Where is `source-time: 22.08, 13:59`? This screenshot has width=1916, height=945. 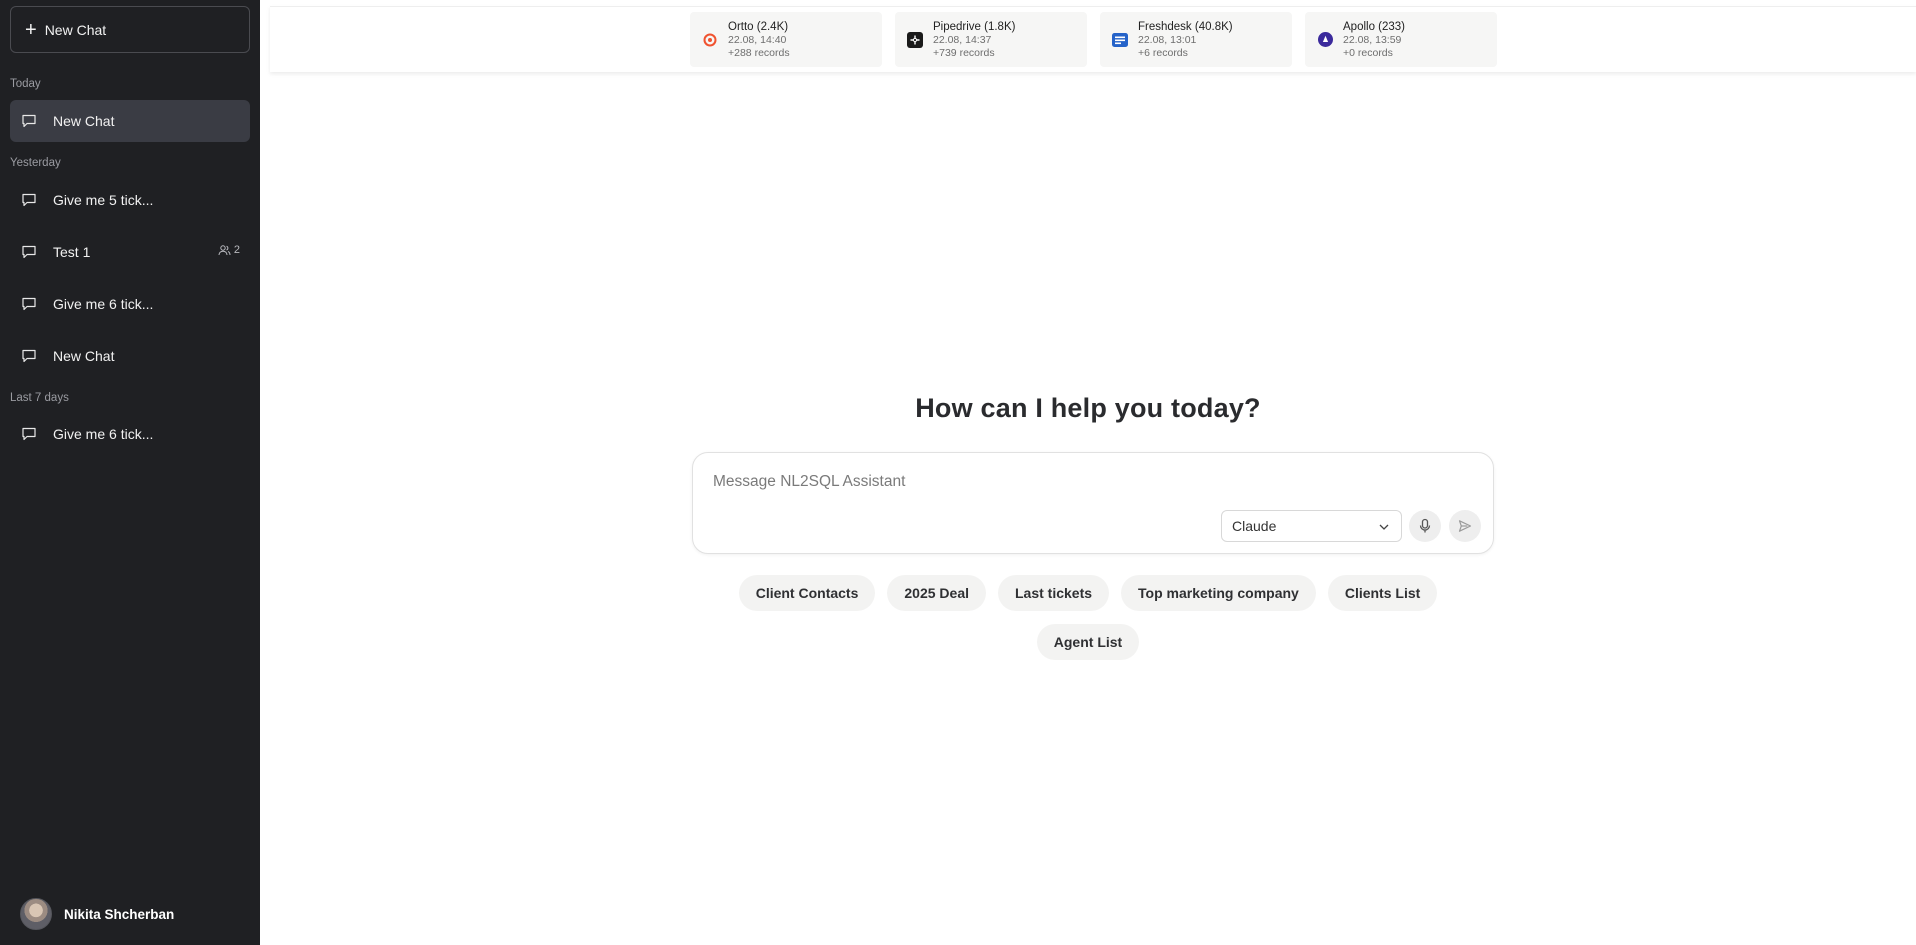 source-time: 22.08, 13:59 is located at coordinates (1372, 39).